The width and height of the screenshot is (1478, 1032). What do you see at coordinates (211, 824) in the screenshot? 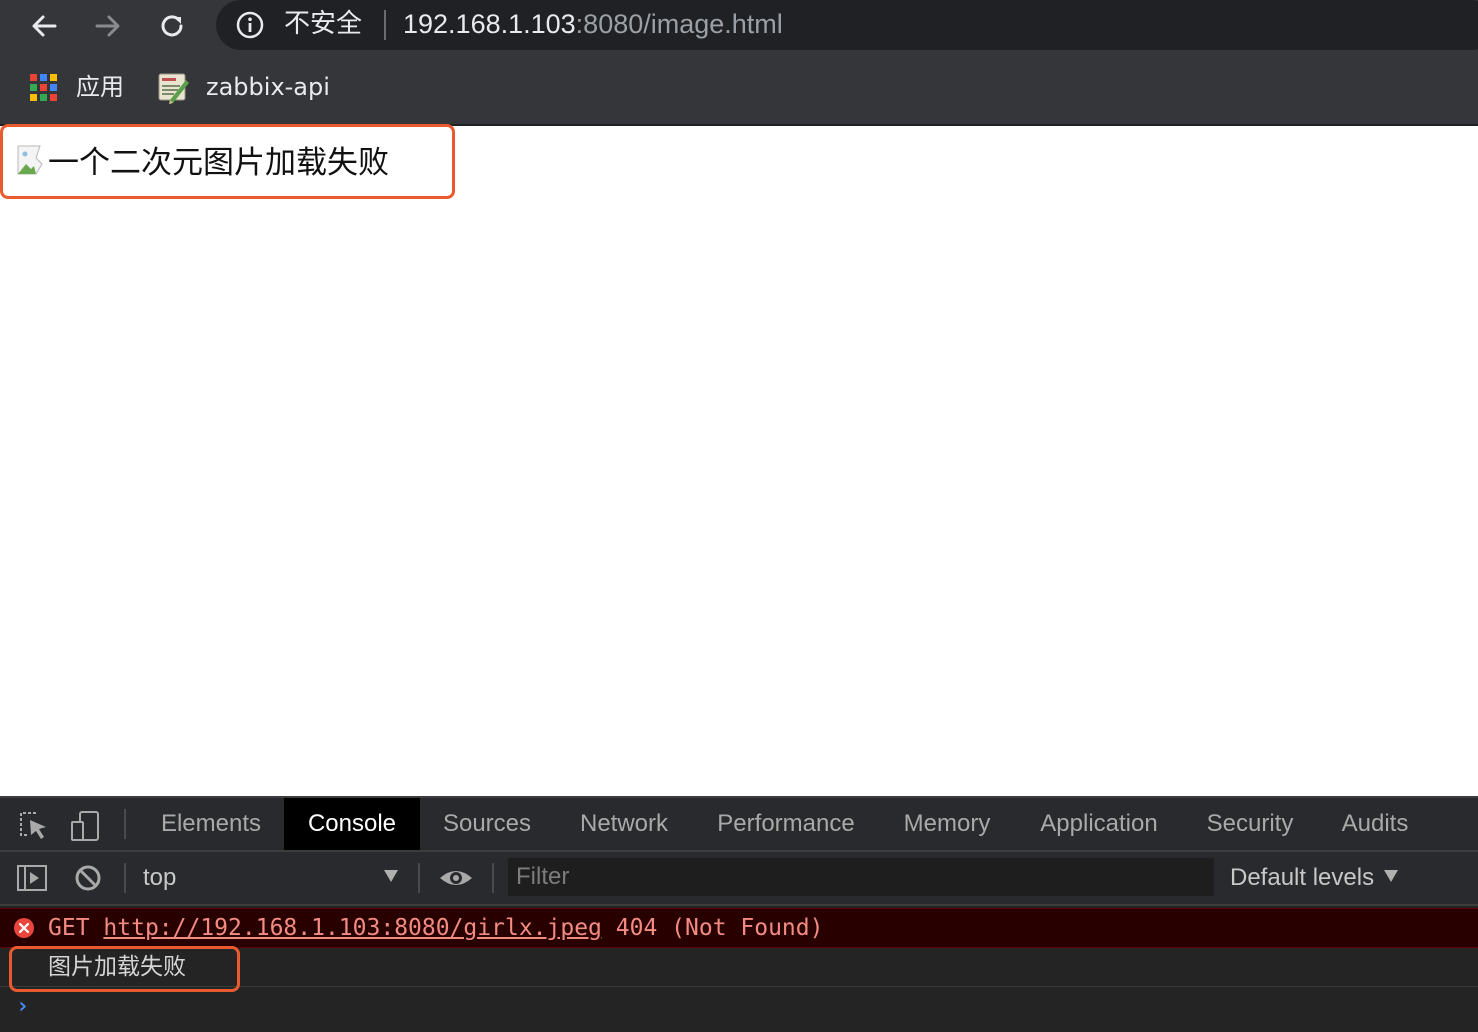
I see `tab-elements: Elements` at bounding box center [211, 824].